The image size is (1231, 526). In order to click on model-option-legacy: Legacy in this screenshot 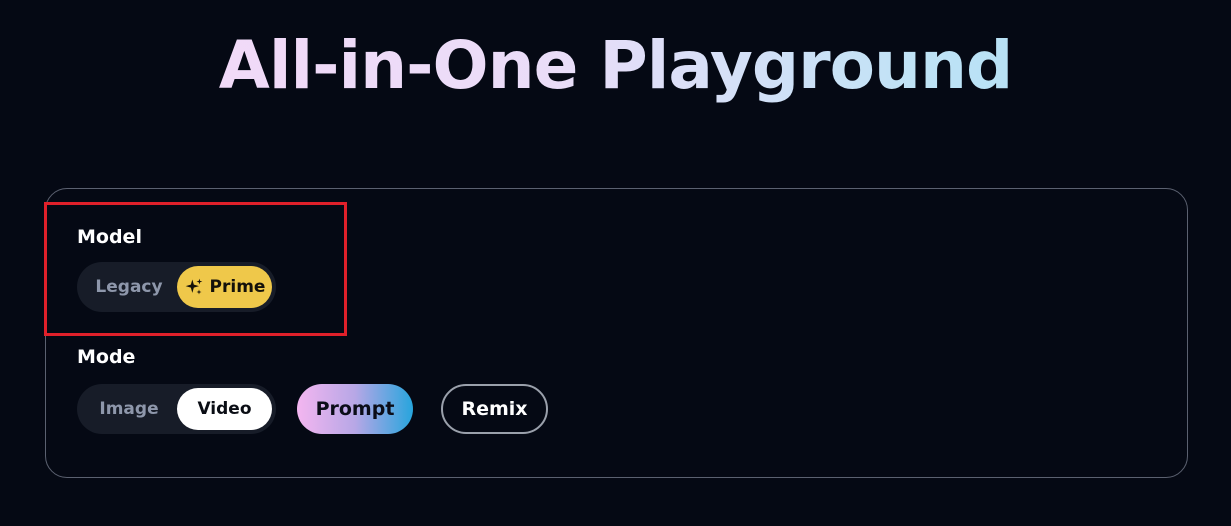, I will do `click(129, 287)`.